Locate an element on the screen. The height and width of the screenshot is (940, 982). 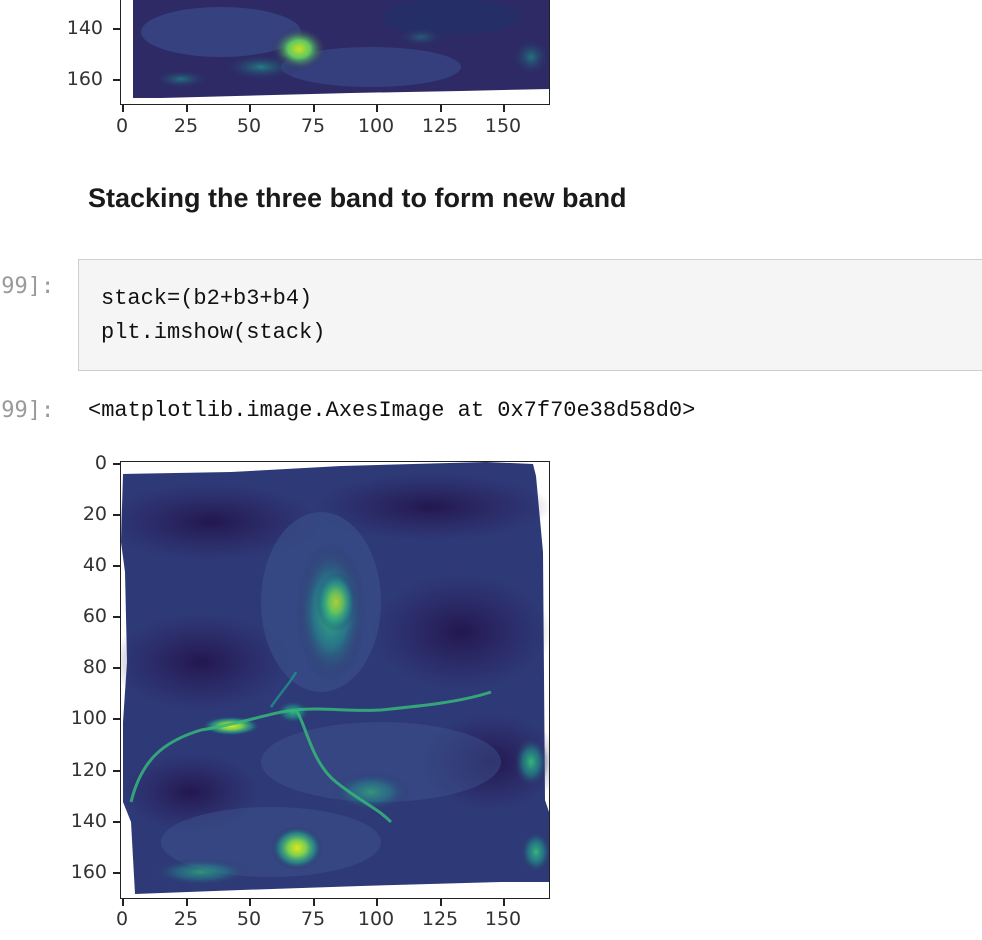
top-plot-image is located at coordinates (341, 49).